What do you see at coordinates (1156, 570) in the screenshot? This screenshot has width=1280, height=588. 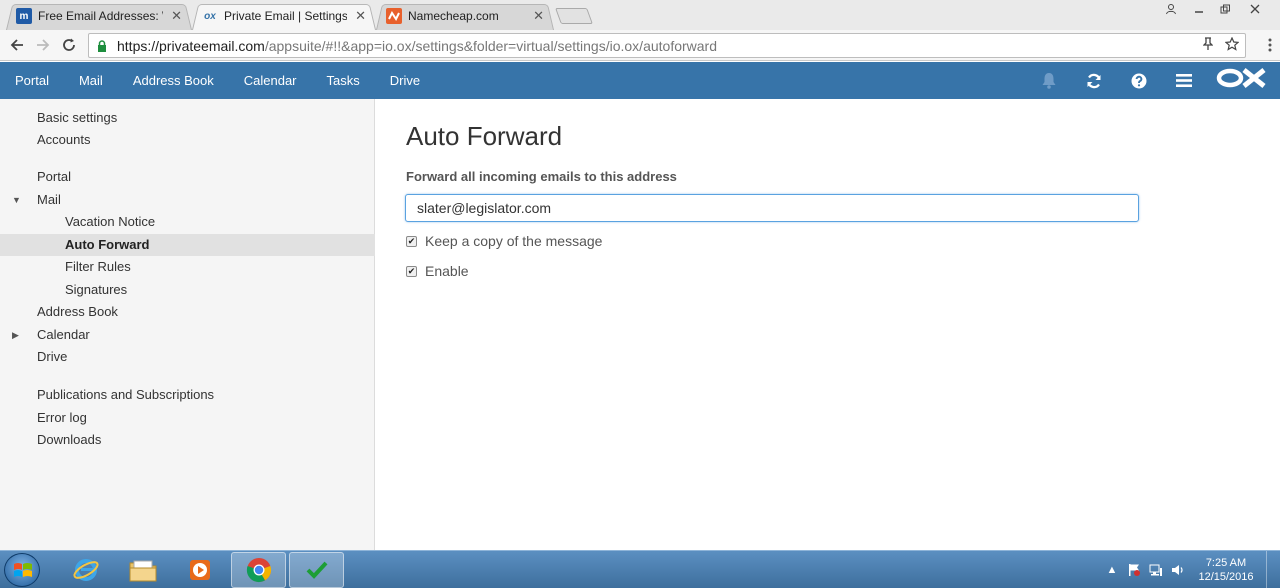 I see `network-icon` at bounding box center [1156, 570].